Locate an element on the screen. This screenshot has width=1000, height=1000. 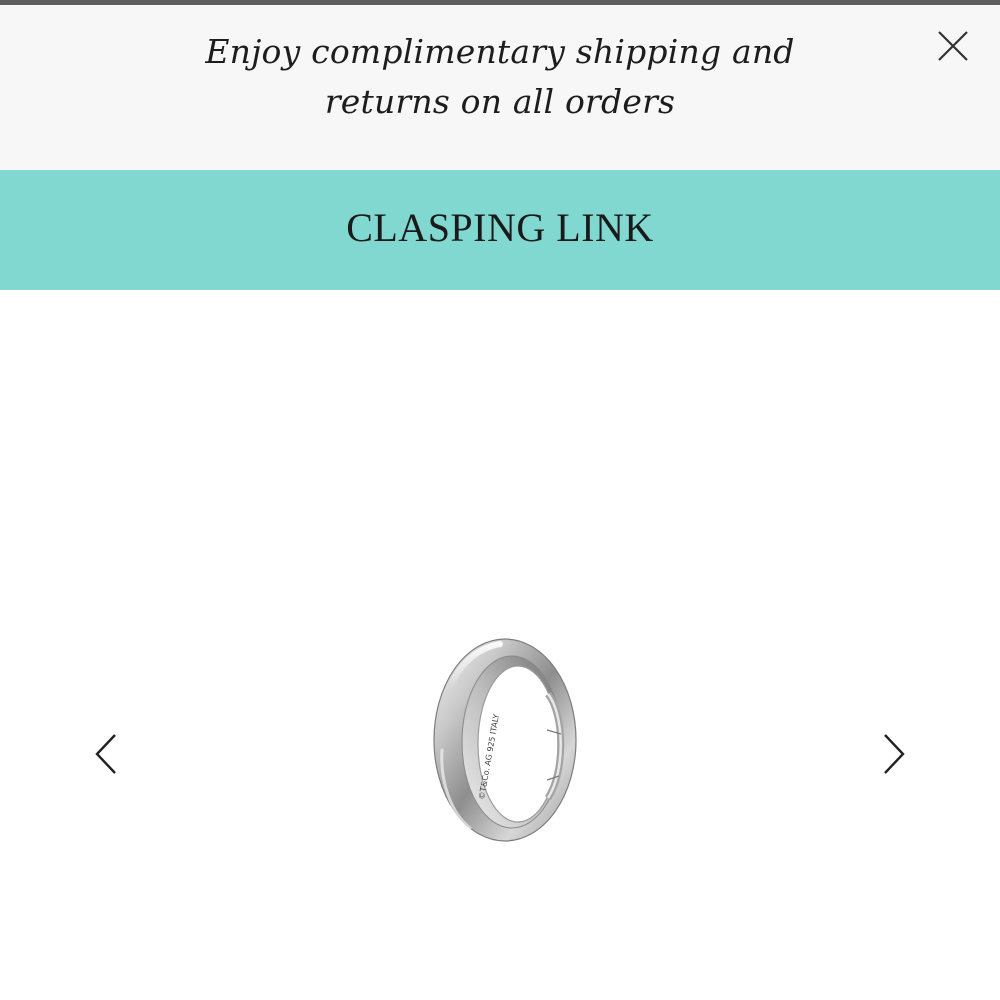
product-image: ©T&Co. AG 925 ITALY is located at coordinates (505, 740).